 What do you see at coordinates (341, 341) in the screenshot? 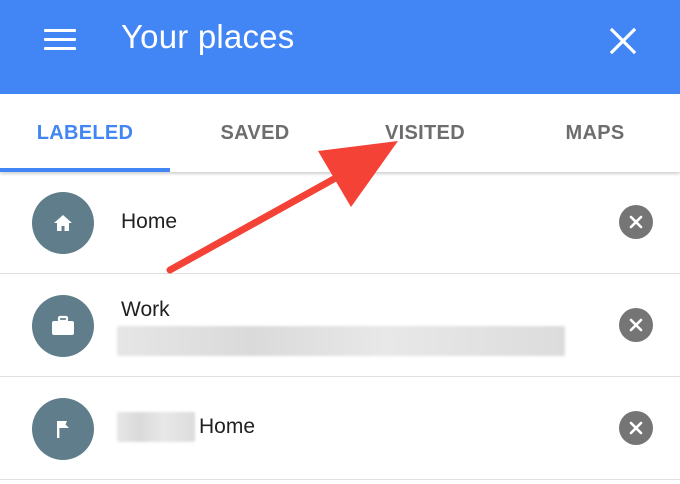
I see `redacted-address` at bounding box center [341, 341].